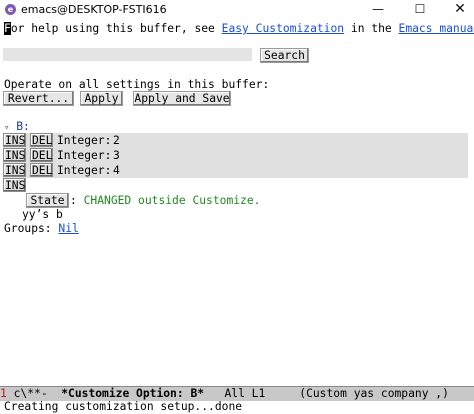  Describe the element at coordinates (283, 28) in the screenshot. I see `easy-customization-link: Easy Customization` at that location.